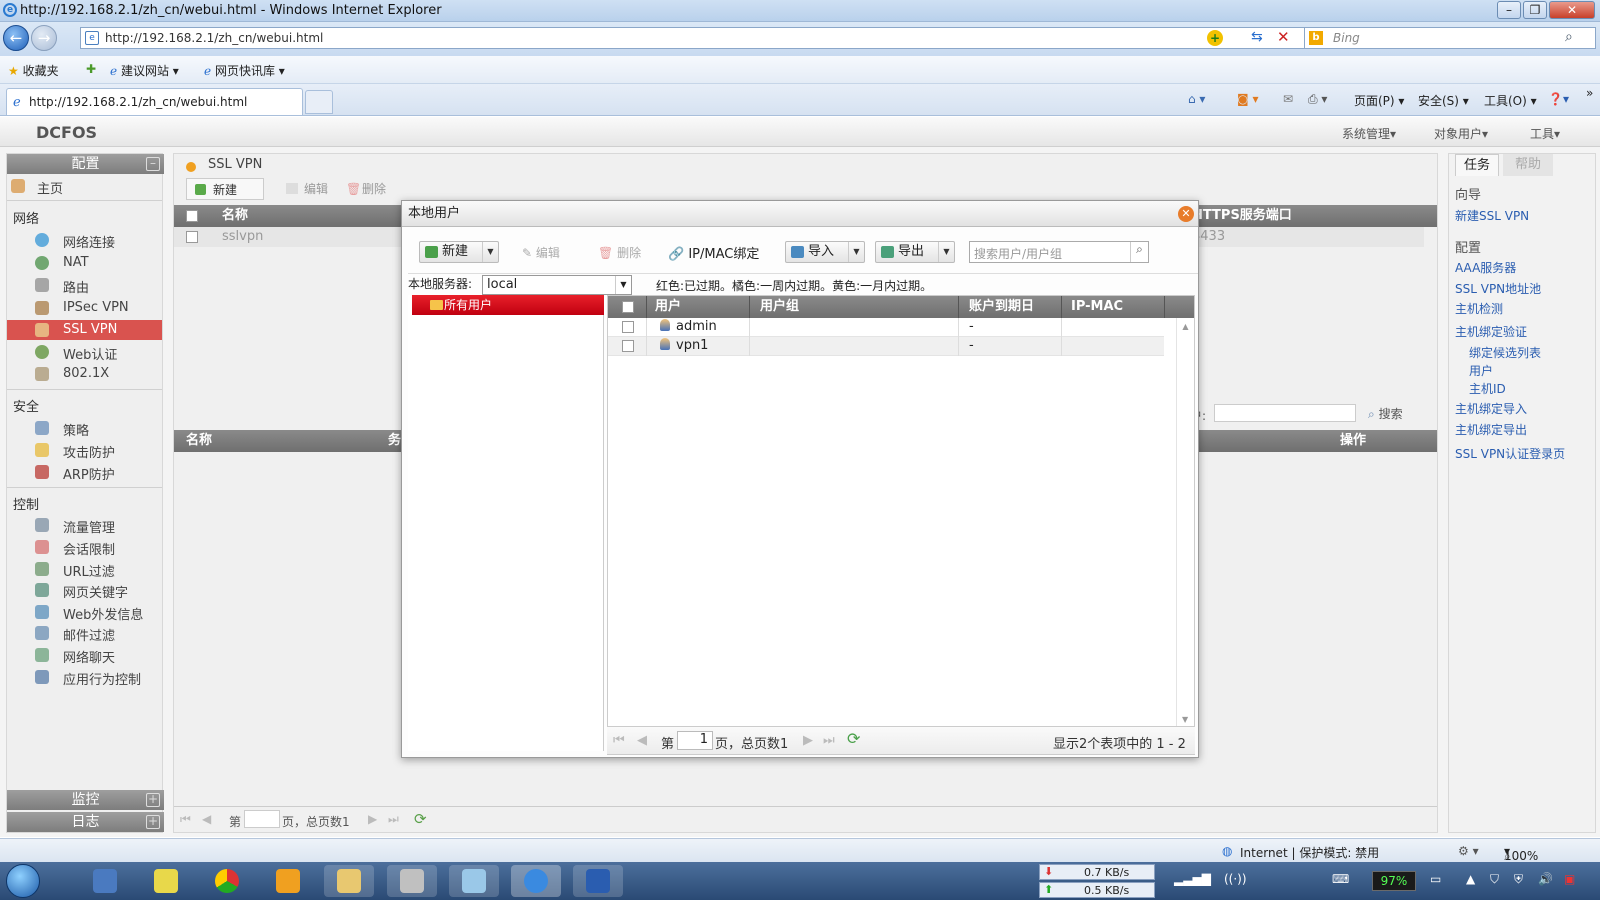 The width and height of the screenshot is (1600, 900). Describe the element at coordinates (1528, 165) in the screenshot. I see `tab-help: 帮助` at that location.